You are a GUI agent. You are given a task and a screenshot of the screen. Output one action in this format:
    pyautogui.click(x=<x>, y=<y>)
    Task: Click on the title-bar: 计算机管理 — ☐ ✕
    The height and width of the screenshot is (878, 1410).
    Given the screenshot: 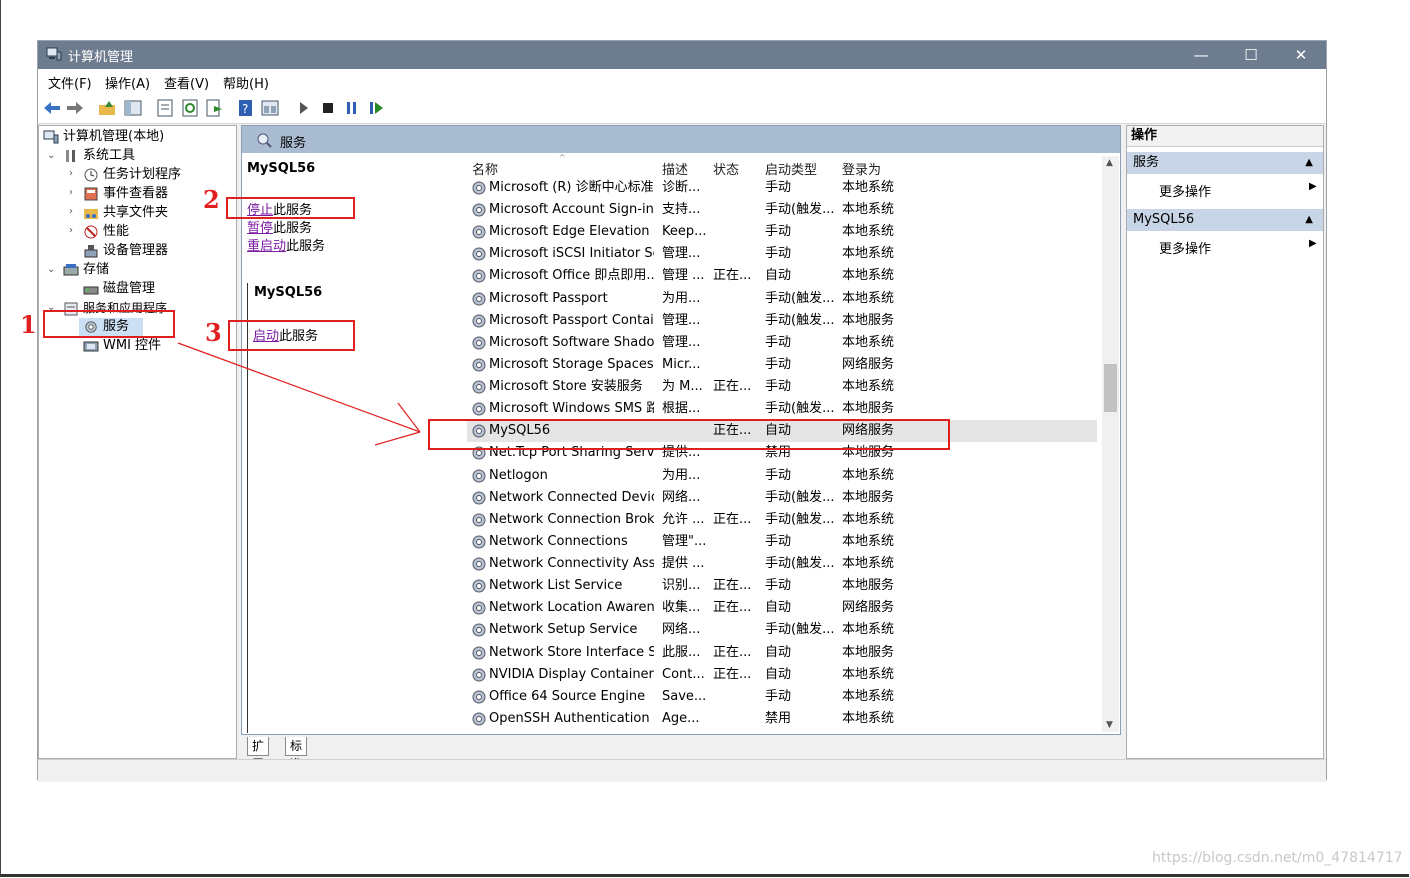 What is the action you would take?
    pyautogui.click(x=682, y=55)
    